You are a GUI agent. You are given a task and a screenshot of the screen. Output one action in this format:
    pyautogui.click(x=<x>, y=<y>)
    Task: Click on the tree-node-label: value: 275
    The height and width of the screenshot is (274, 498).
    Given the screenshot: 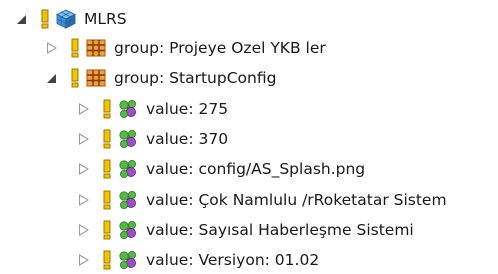 What is the action you would take?
    pyautogui.click(x=187, y=109)
    